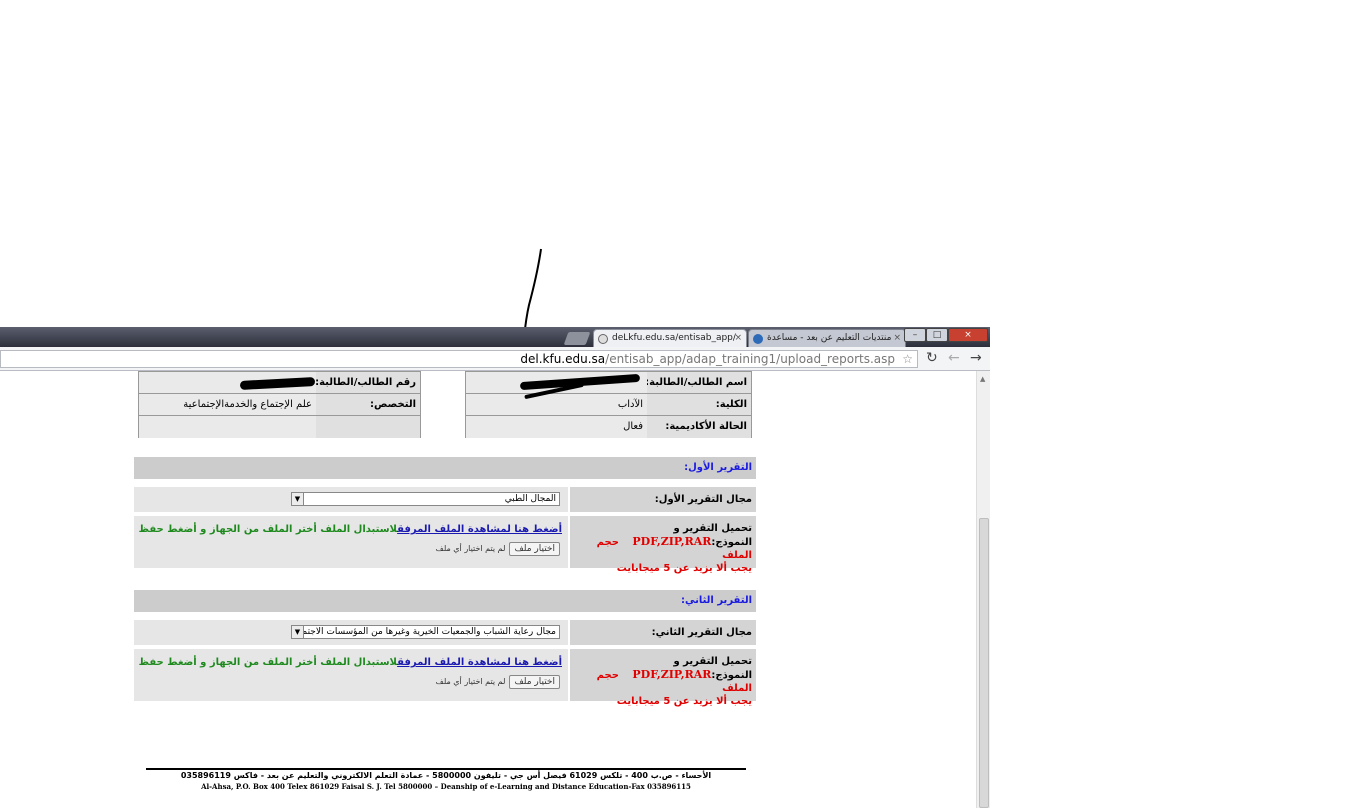 Image resolution: width=1366 pixels, height=808 pixels. Describe the element at coordinates (932, 358) in the screenshot. I see `reload-icon: ↻` at that location.